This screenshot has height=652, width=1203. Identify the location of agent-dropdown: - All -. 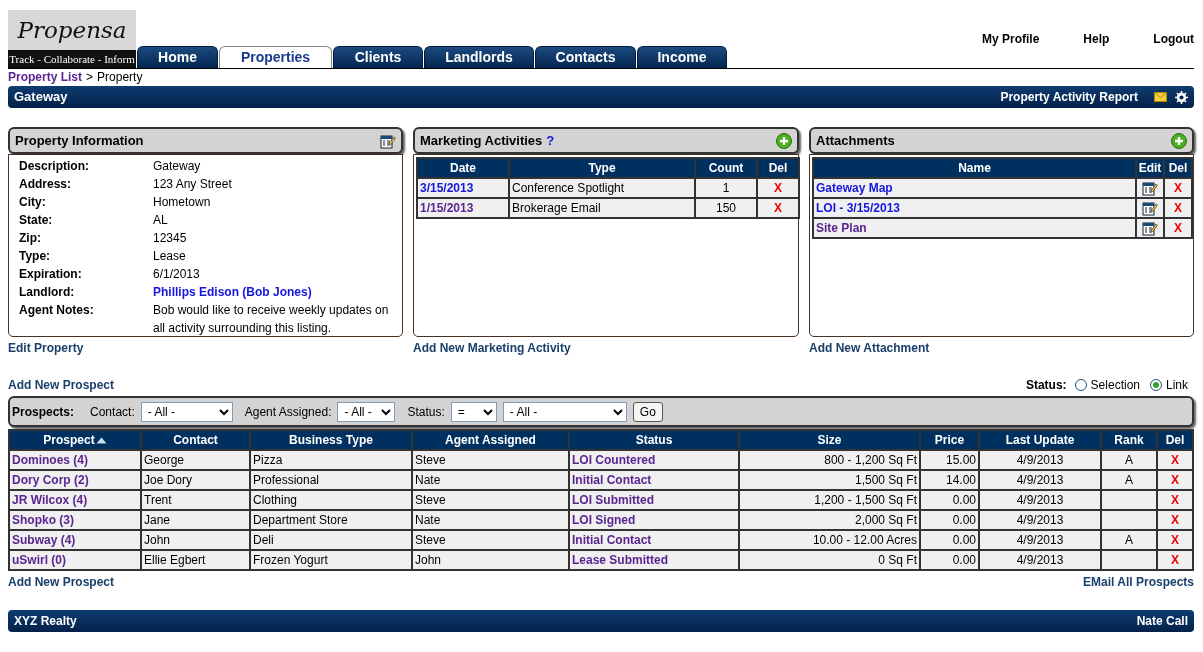
(366, 411).